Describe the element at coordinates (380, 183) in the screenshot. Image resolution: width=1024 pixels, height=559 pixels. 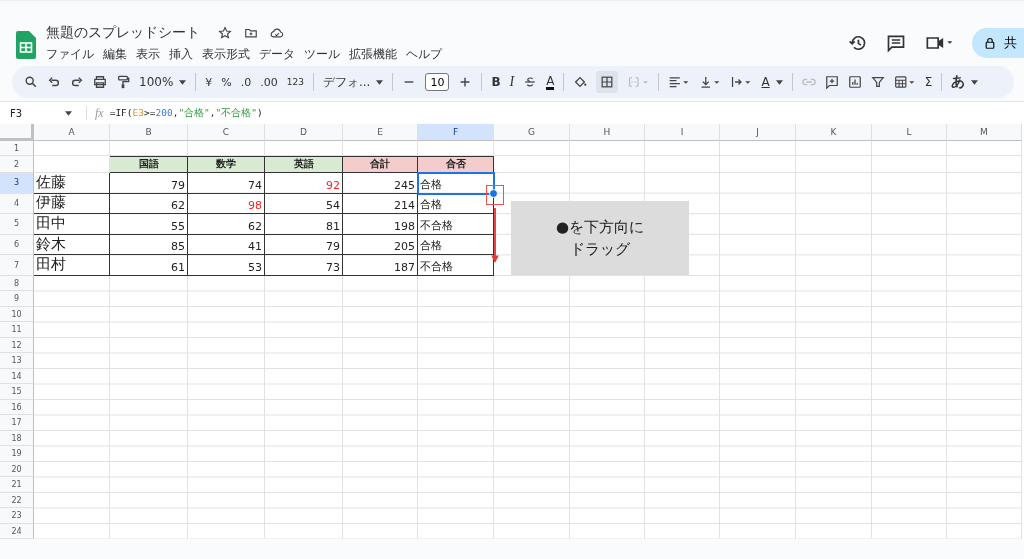
I see `total-cell: 245` at that location.